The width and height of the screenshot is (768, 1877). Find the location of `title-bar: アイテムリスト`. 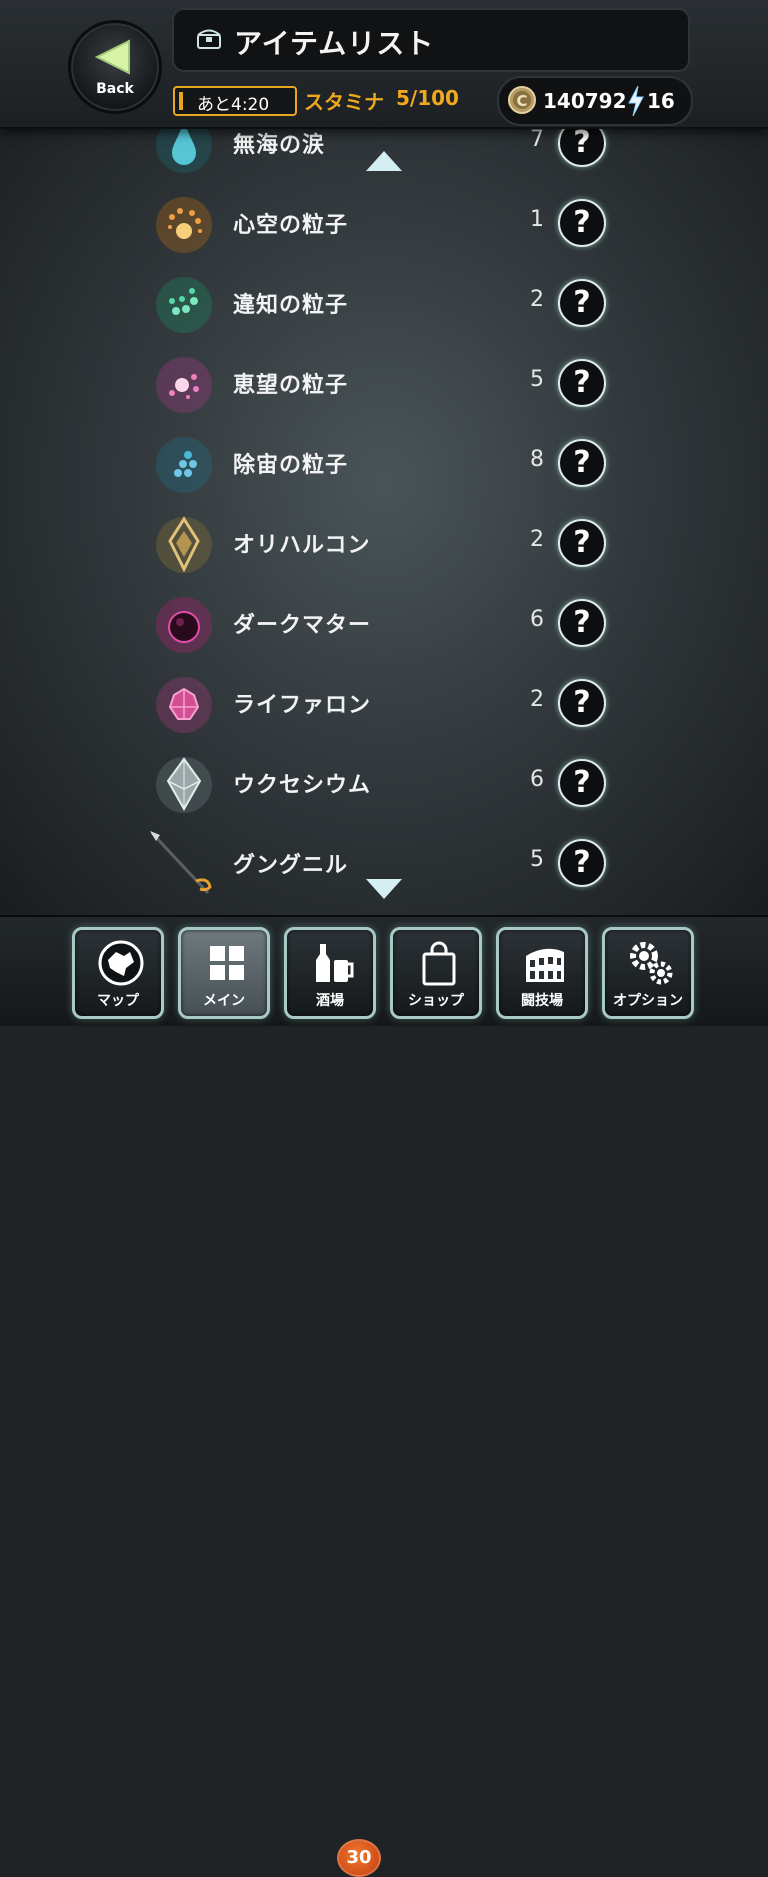

title-bar: アイテムリスト is located at coordinates (431, 40).